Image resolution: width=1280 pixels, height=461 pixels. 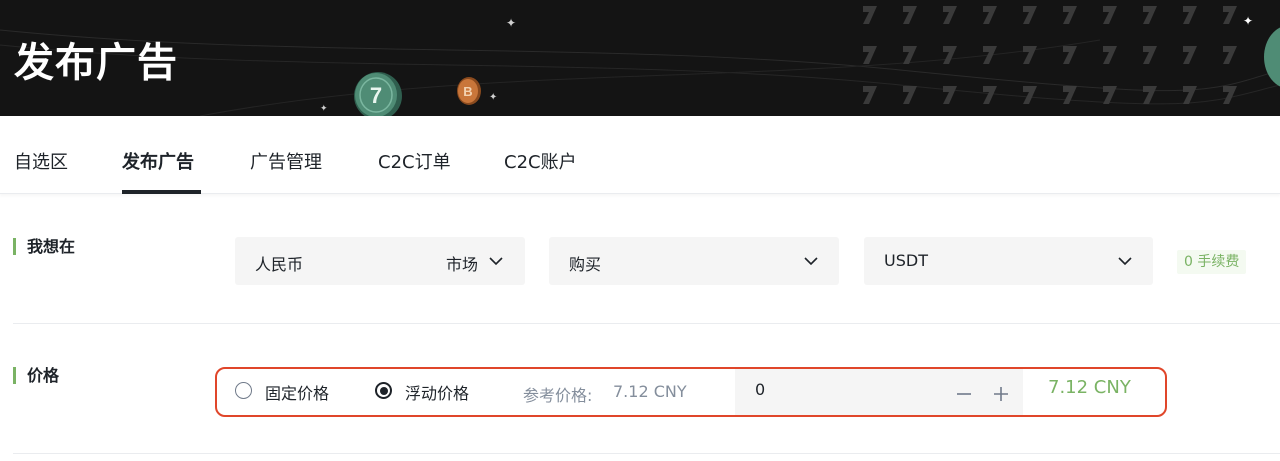 I want to click on trade-side-select: 购买, so click(x=694, y=261).